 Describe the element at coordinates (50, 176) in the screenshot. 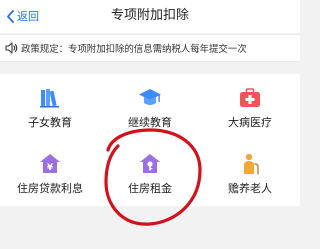

I see `grid-item-housing-loan-interest: ¥ 住房贷款利息` at that location.